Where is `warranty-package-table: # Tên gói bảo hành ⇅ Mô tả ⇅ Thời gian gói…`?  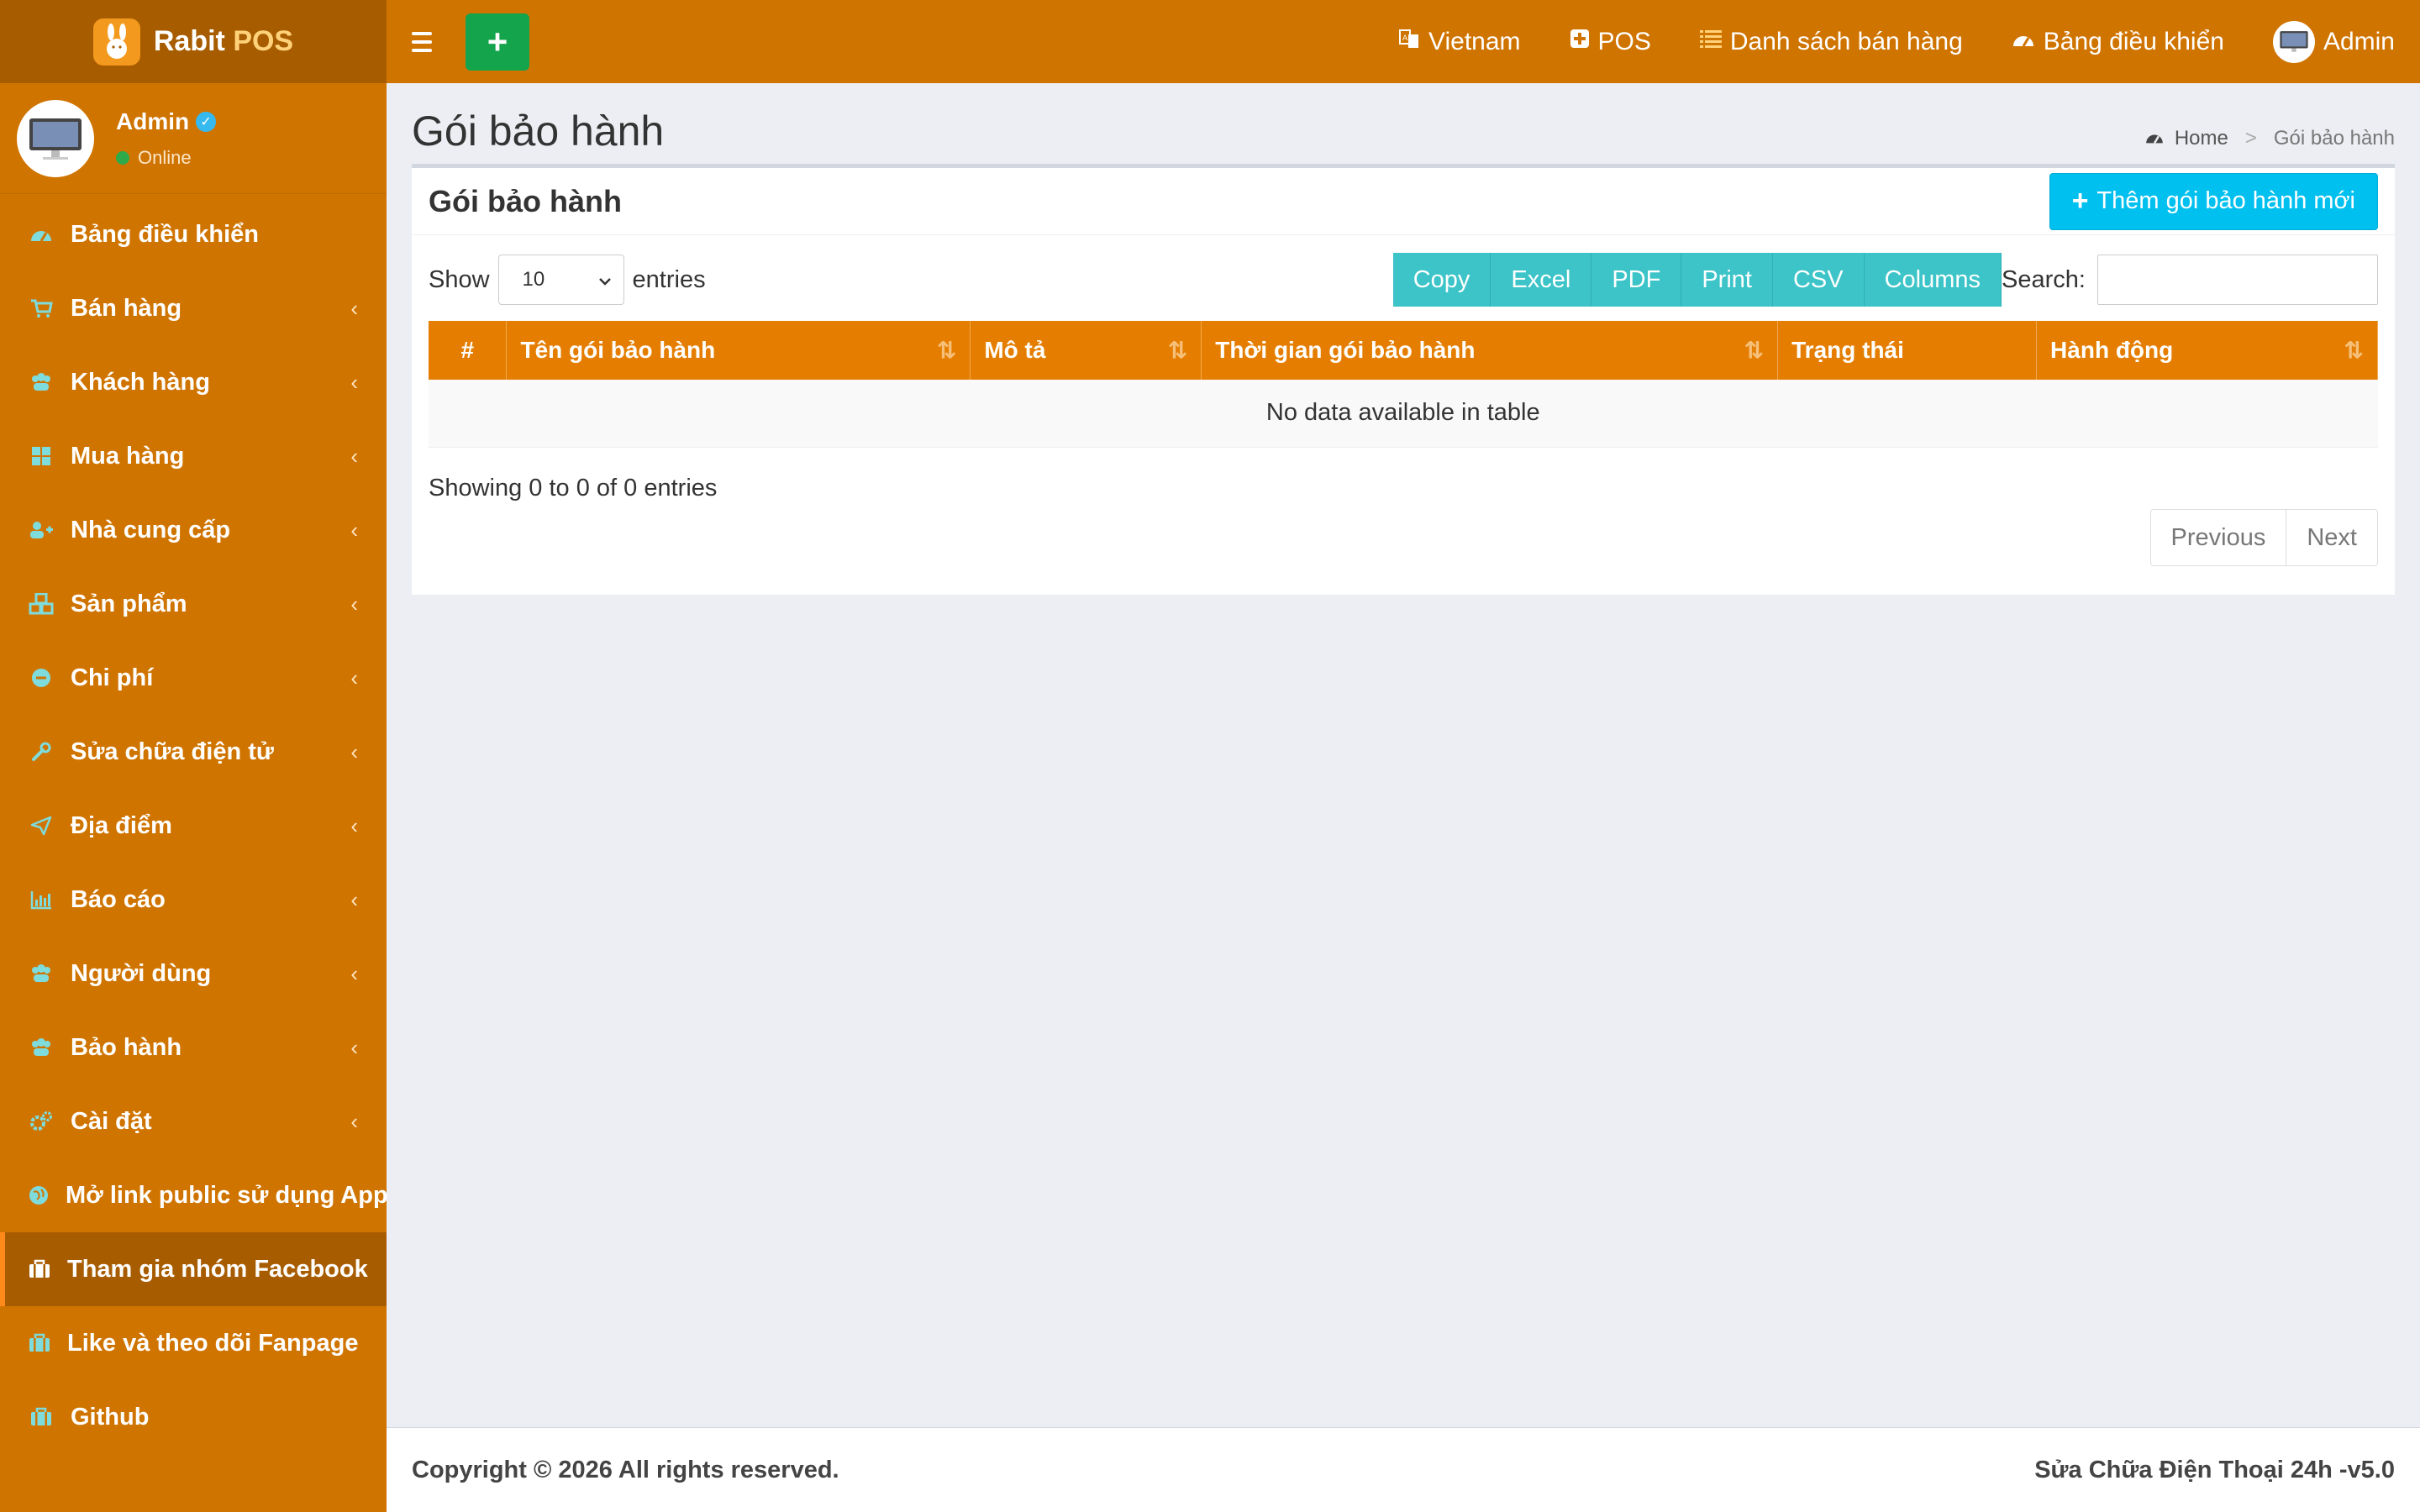 warranty-package-table: # Tên gói bảo hành ⇅ Mô tả ⇅ Thời gian gói… is located at coordinates (1404, 384).